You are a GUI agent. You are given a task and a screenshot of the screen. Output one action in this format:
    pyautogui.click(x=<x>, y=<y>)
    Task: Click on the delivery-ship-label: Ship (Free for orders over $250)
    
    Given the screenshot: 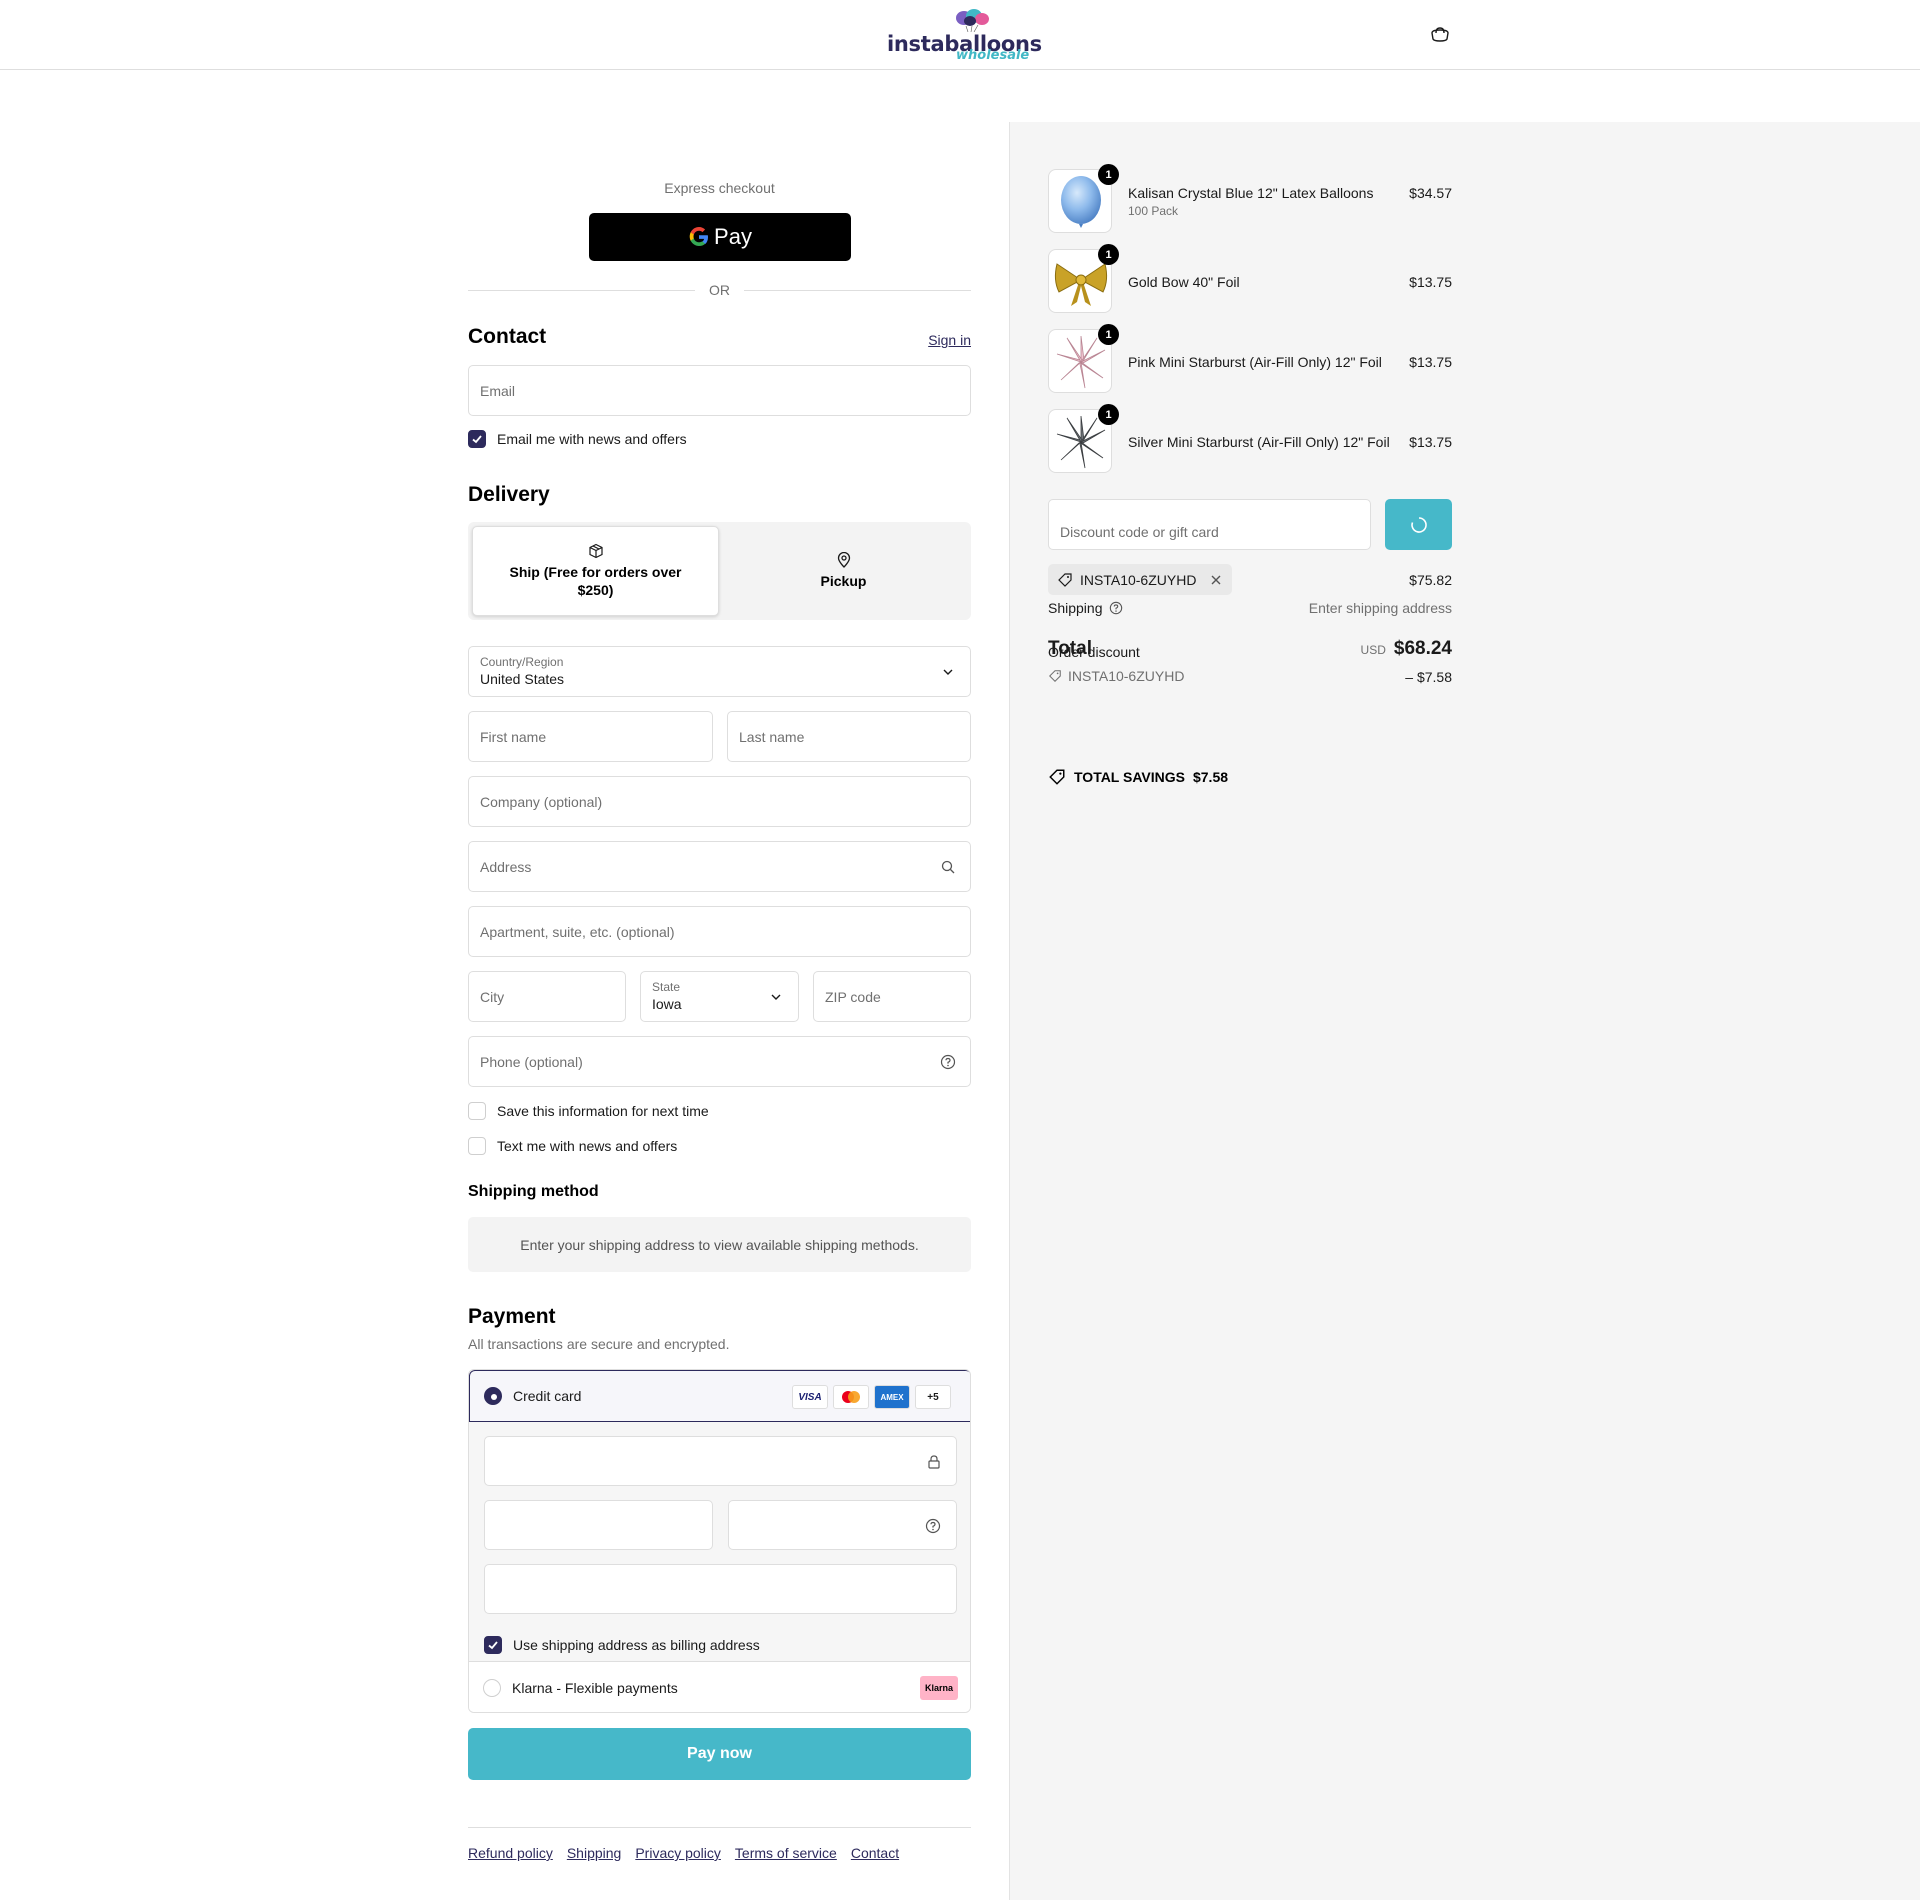 What is the action you would take?
    pyautogui.click(x=595, y=581)
    